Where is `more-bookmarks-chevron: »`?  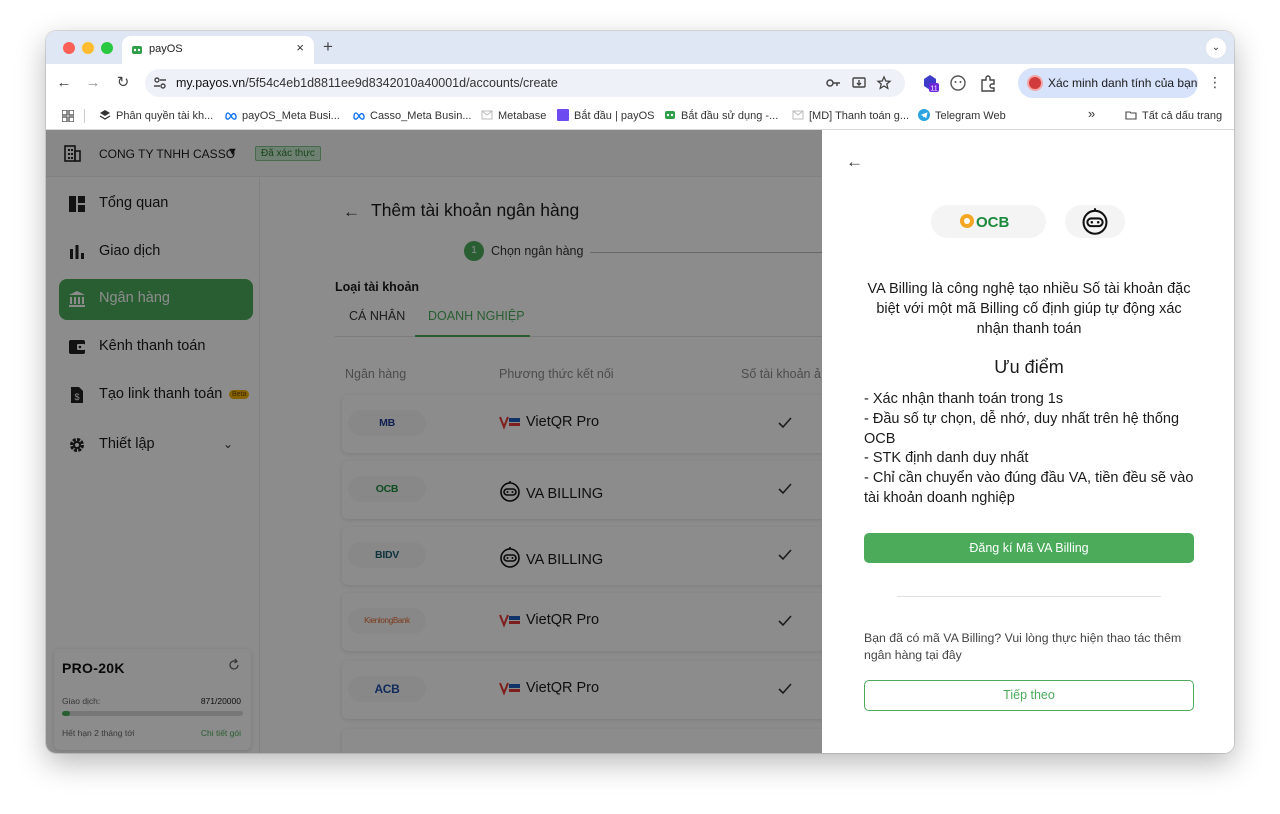 more-bookmarks-chevron: » is located at coordinates (1091, 113).